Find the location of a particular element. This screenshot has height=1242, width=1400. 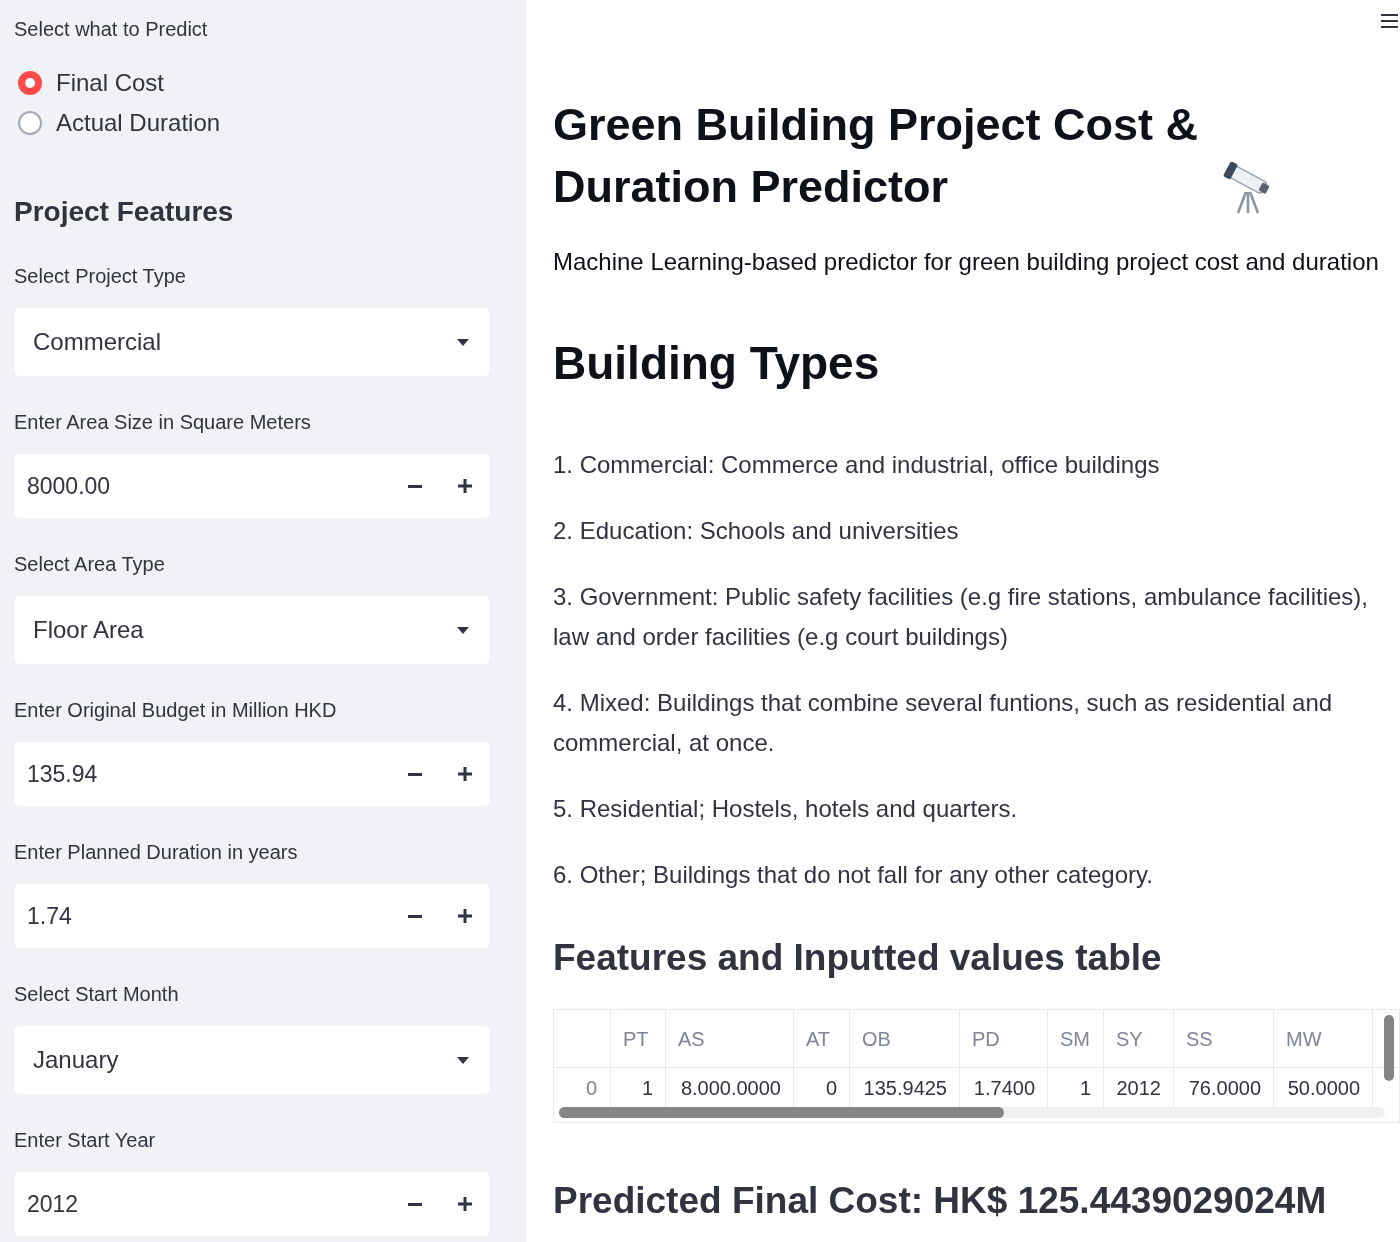

field-label: Select Project Type is located at coordinates (100, 276).